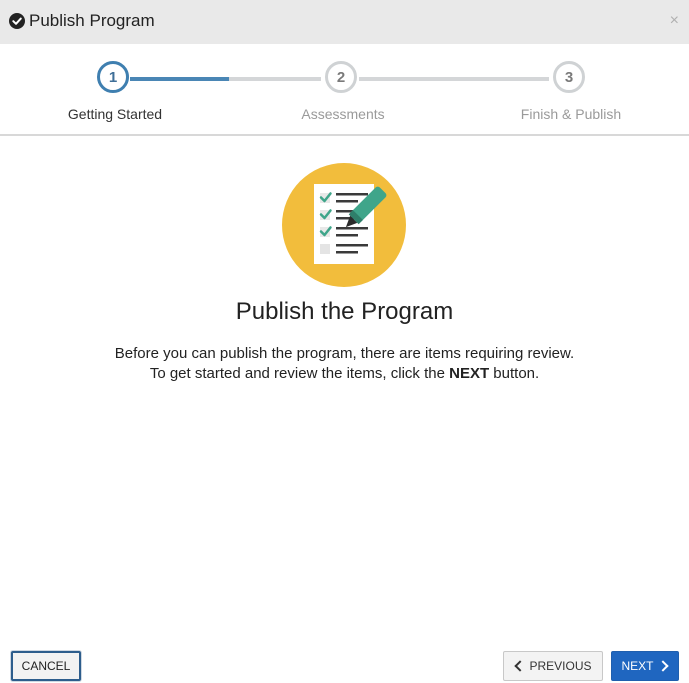 This screenshot has width=689, height=683. What do you see at coordinates (662, 666) in the screenshot?
I see `chevron-right-icon` at bounding box center [662, 666].